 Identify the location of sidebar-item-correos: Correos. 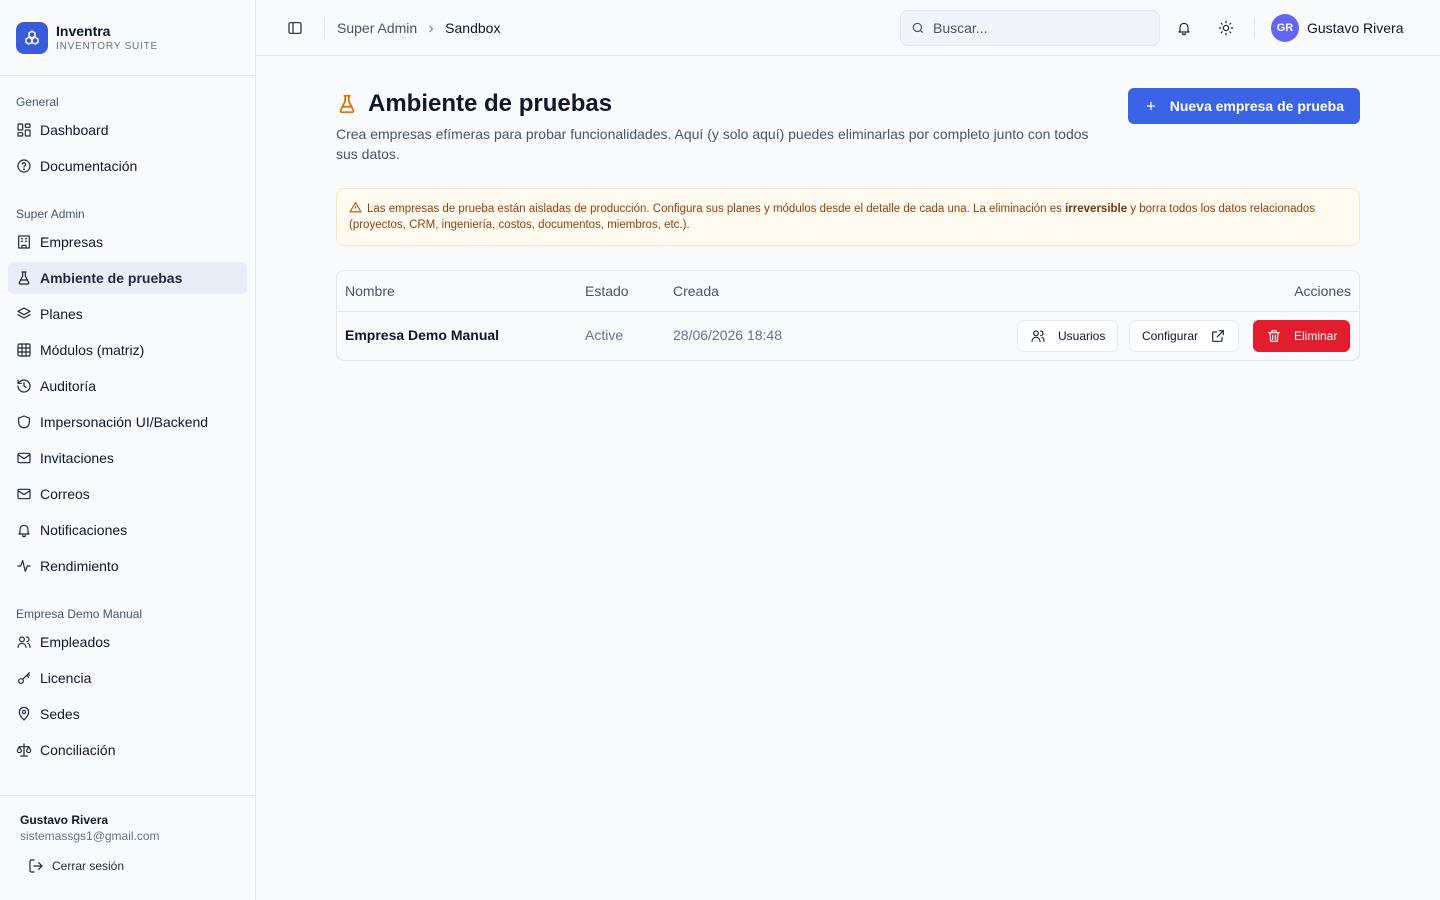
(127, 494).